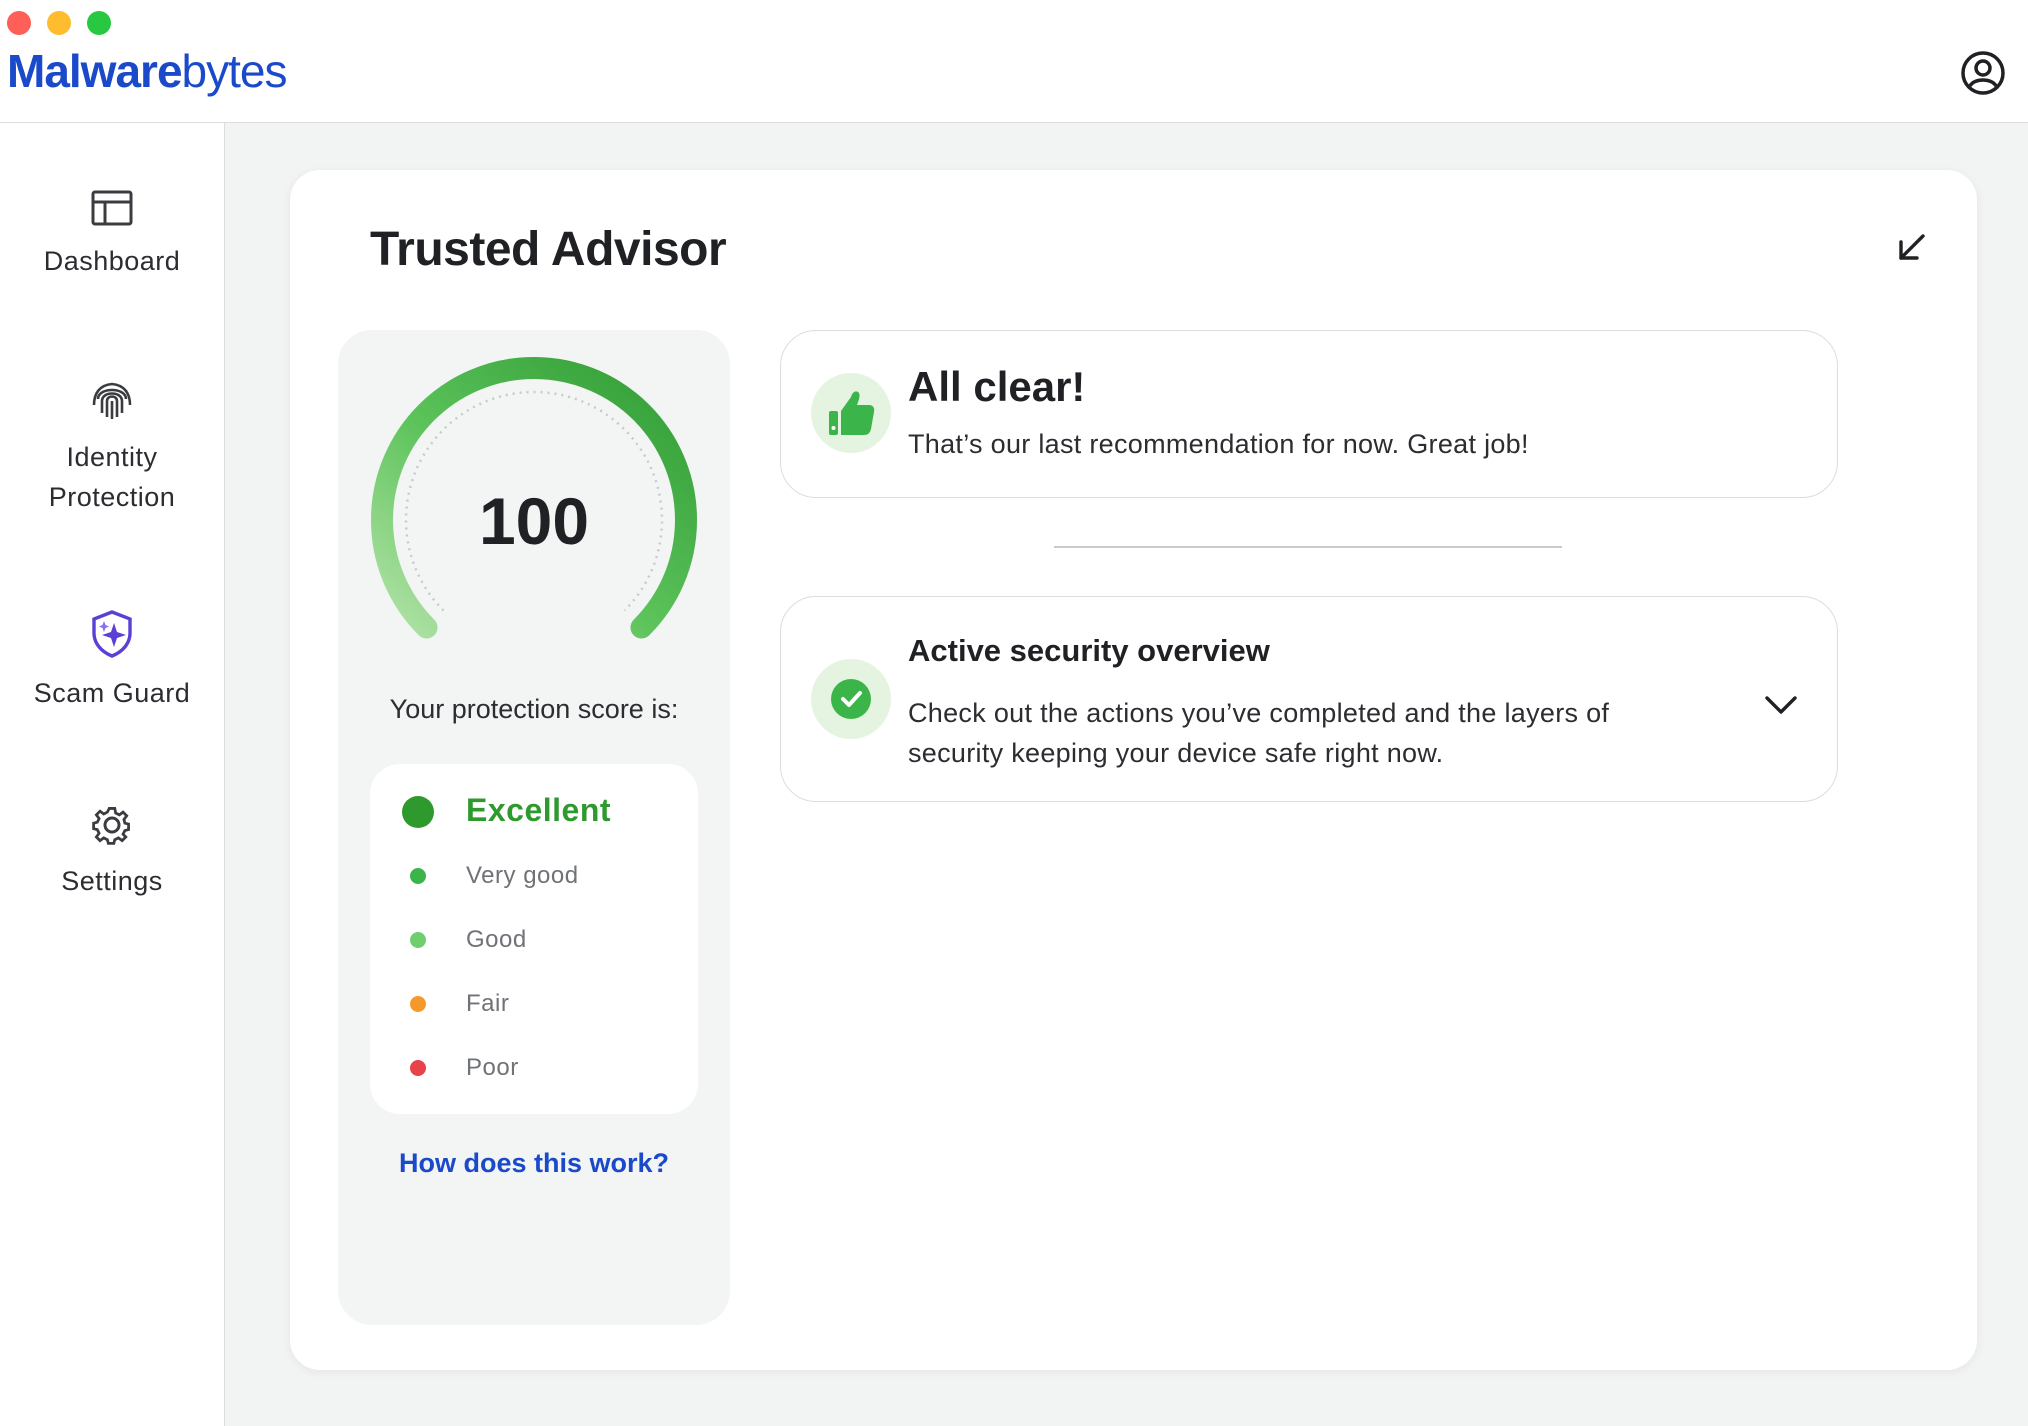  What do you see at coordinates (1781, 705) in the screenshot?
I see `chevron-down-icon` at bounding box center [1781, 705].